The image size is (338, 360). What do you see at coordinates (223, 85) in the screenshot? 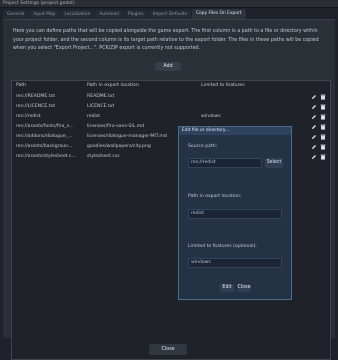
I see `header-features: Limited to features` at bounding box center [223, 85].